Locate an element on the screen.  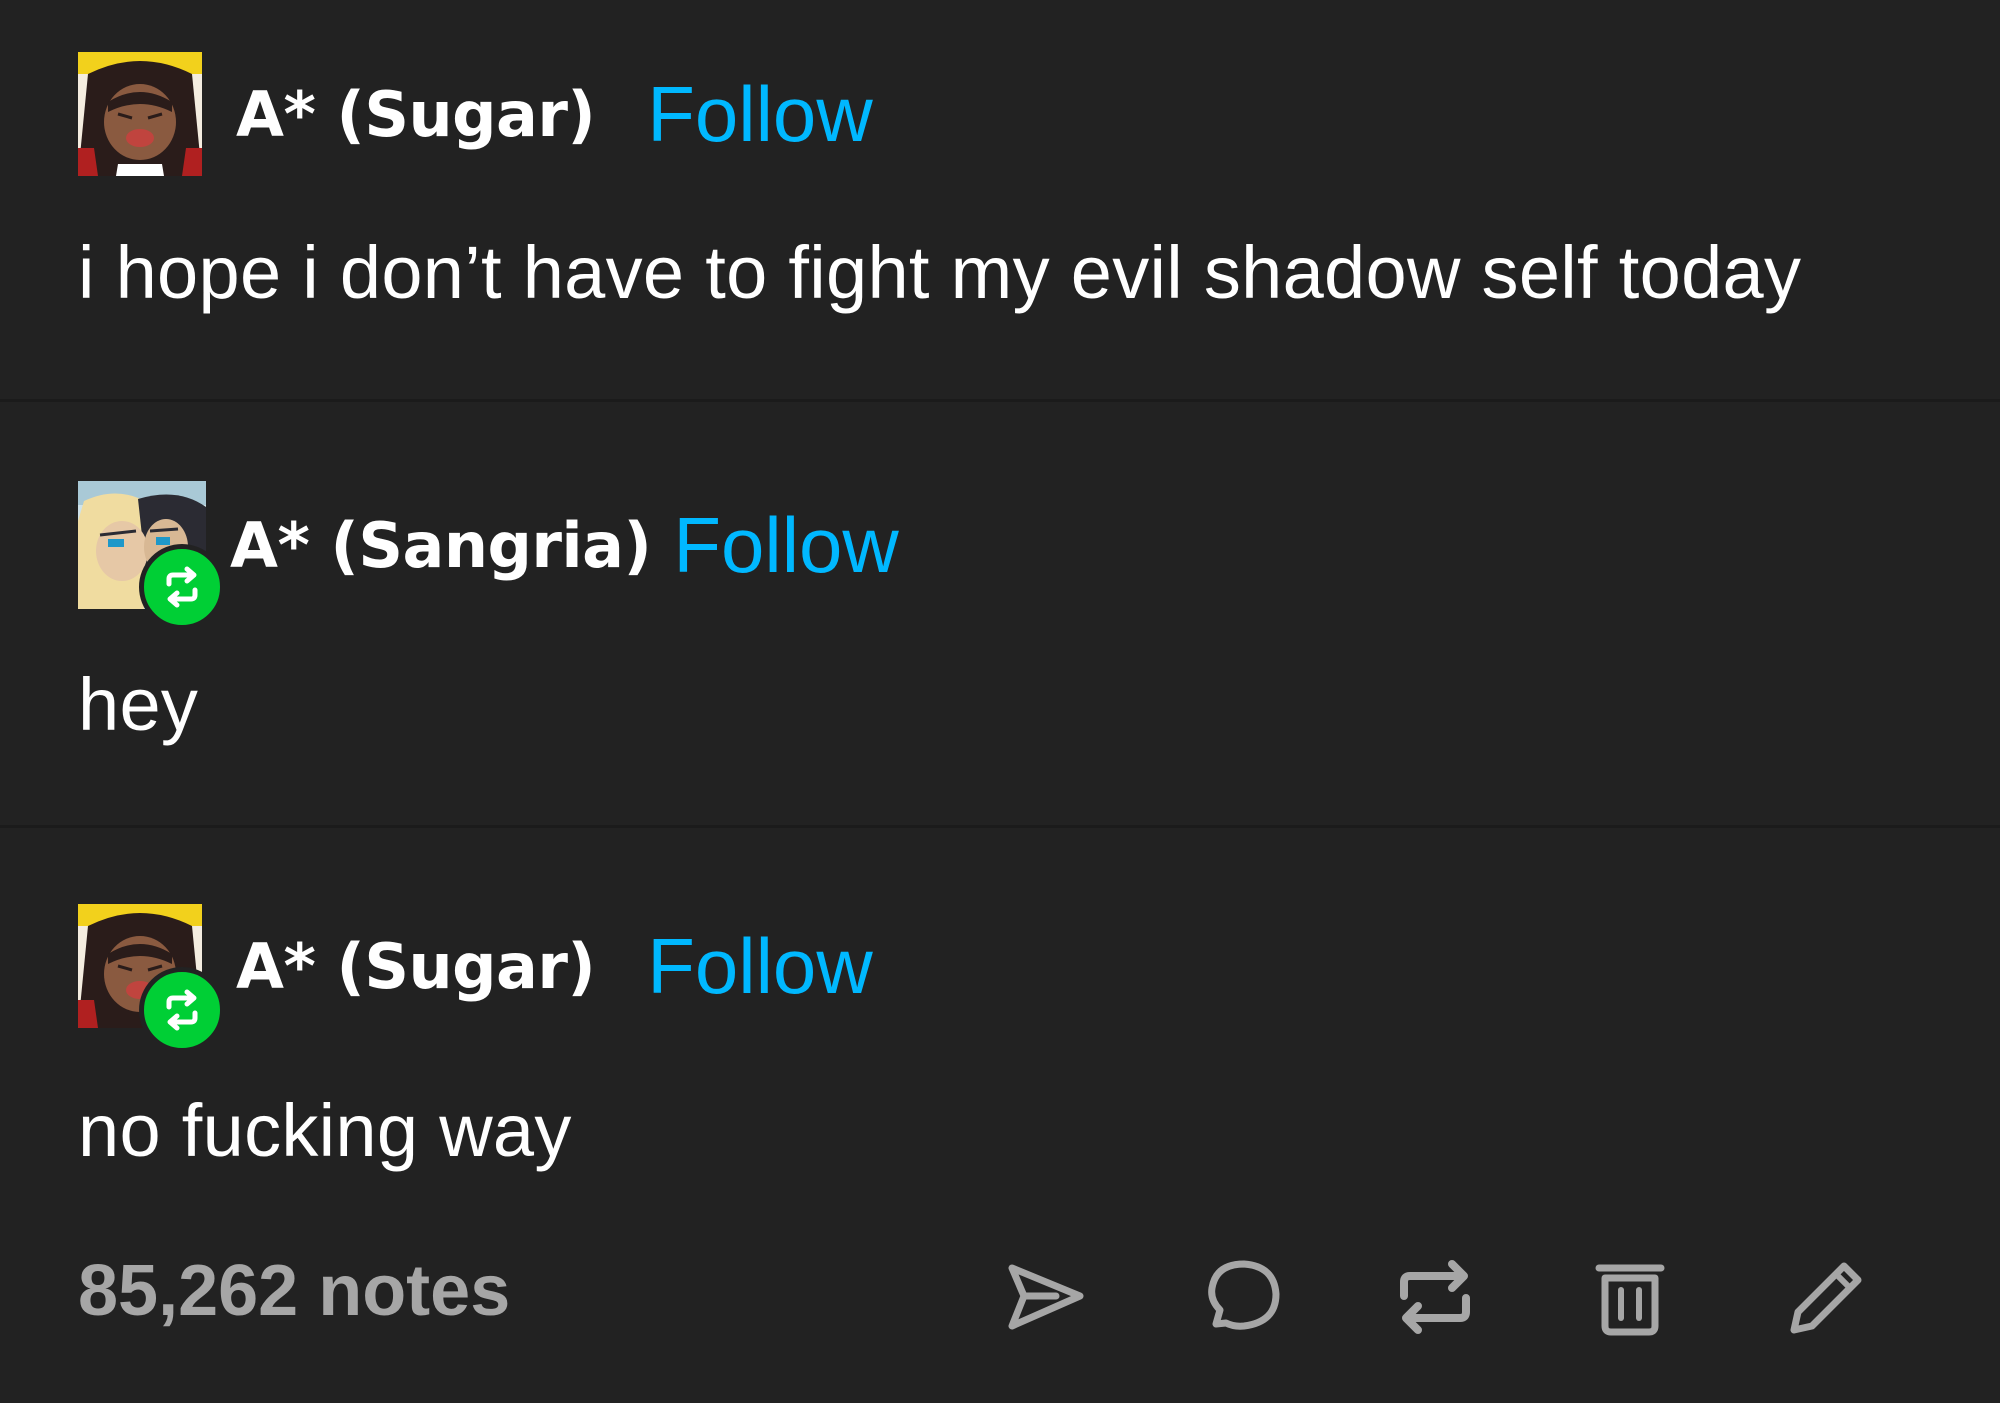
avatar-sugar-icon is located at coordinates (140, 114).